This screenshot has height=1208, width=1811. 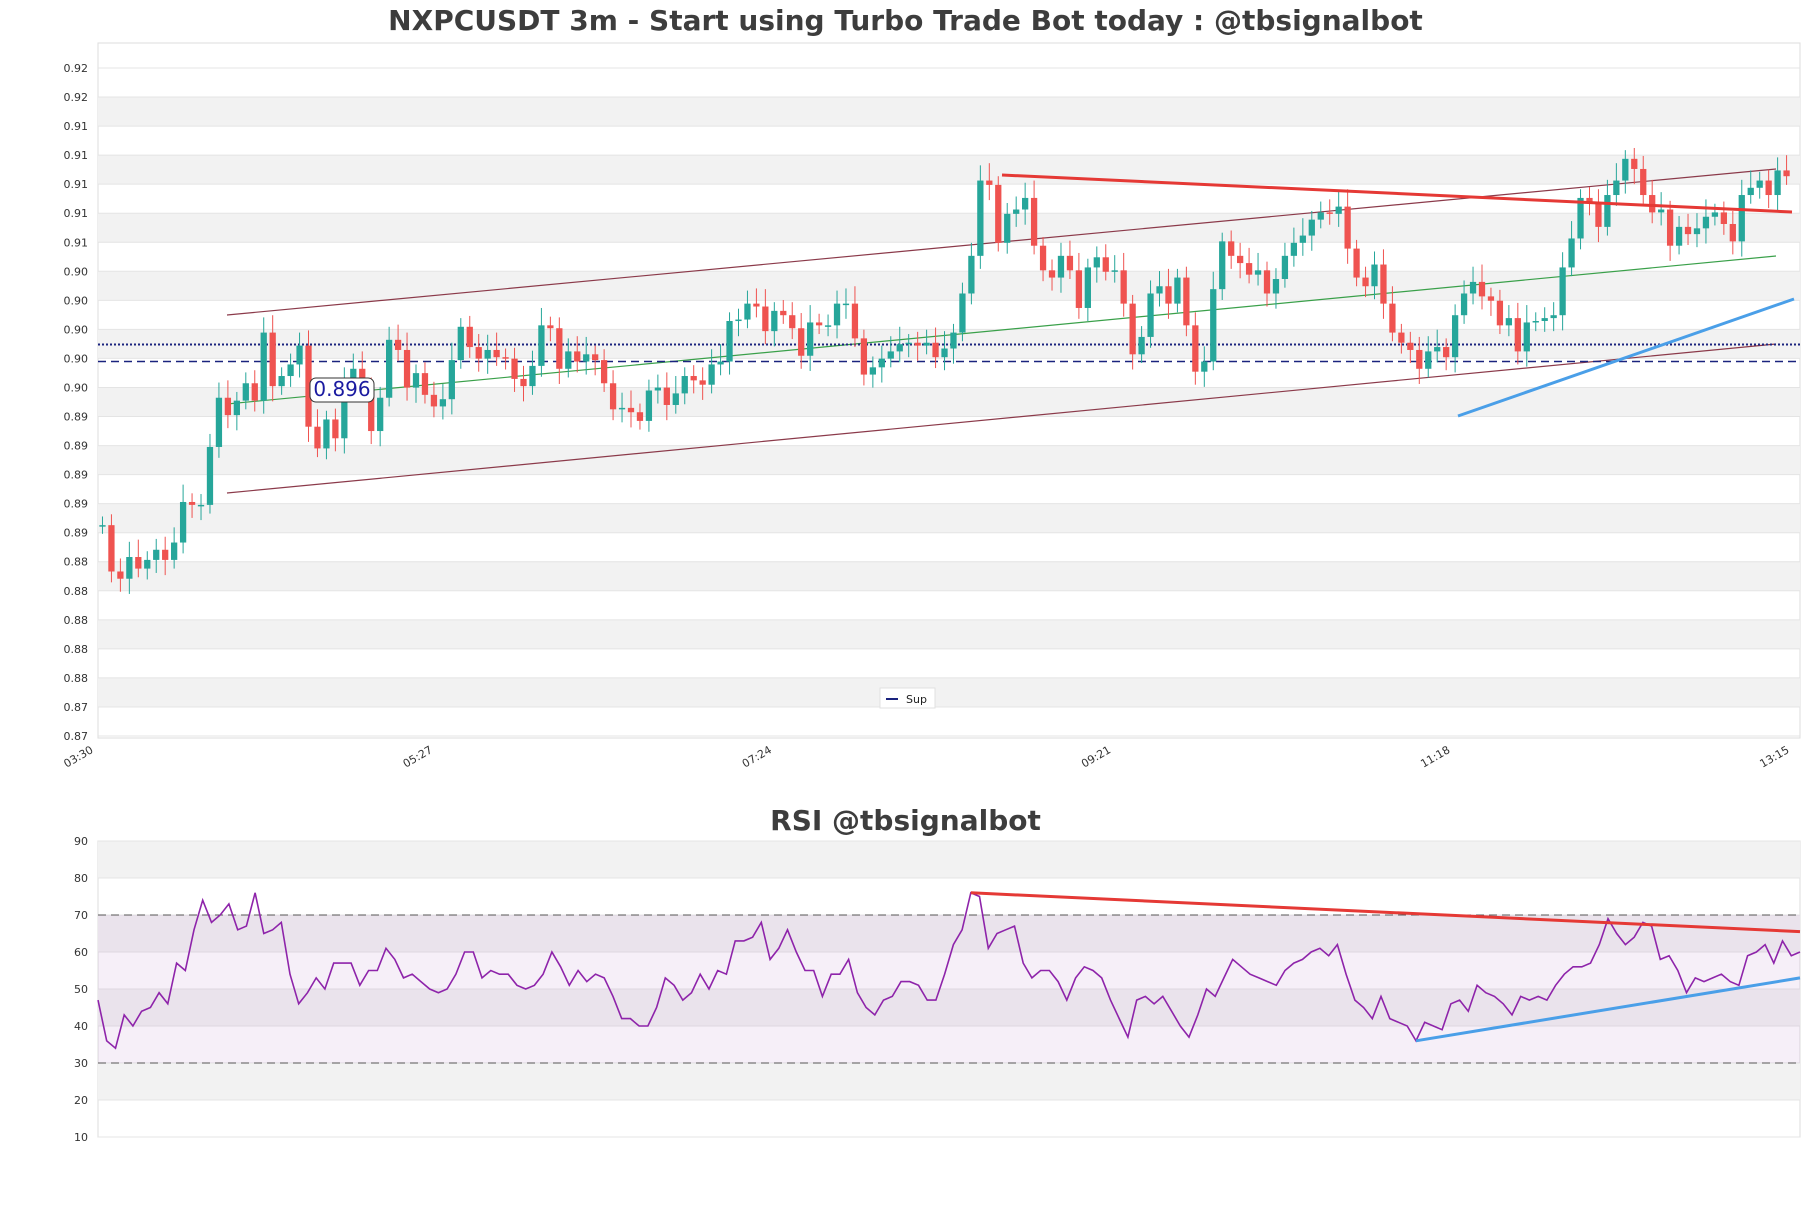 I want to click on y-tick-label: 0.90, so click(x=76, y=329).